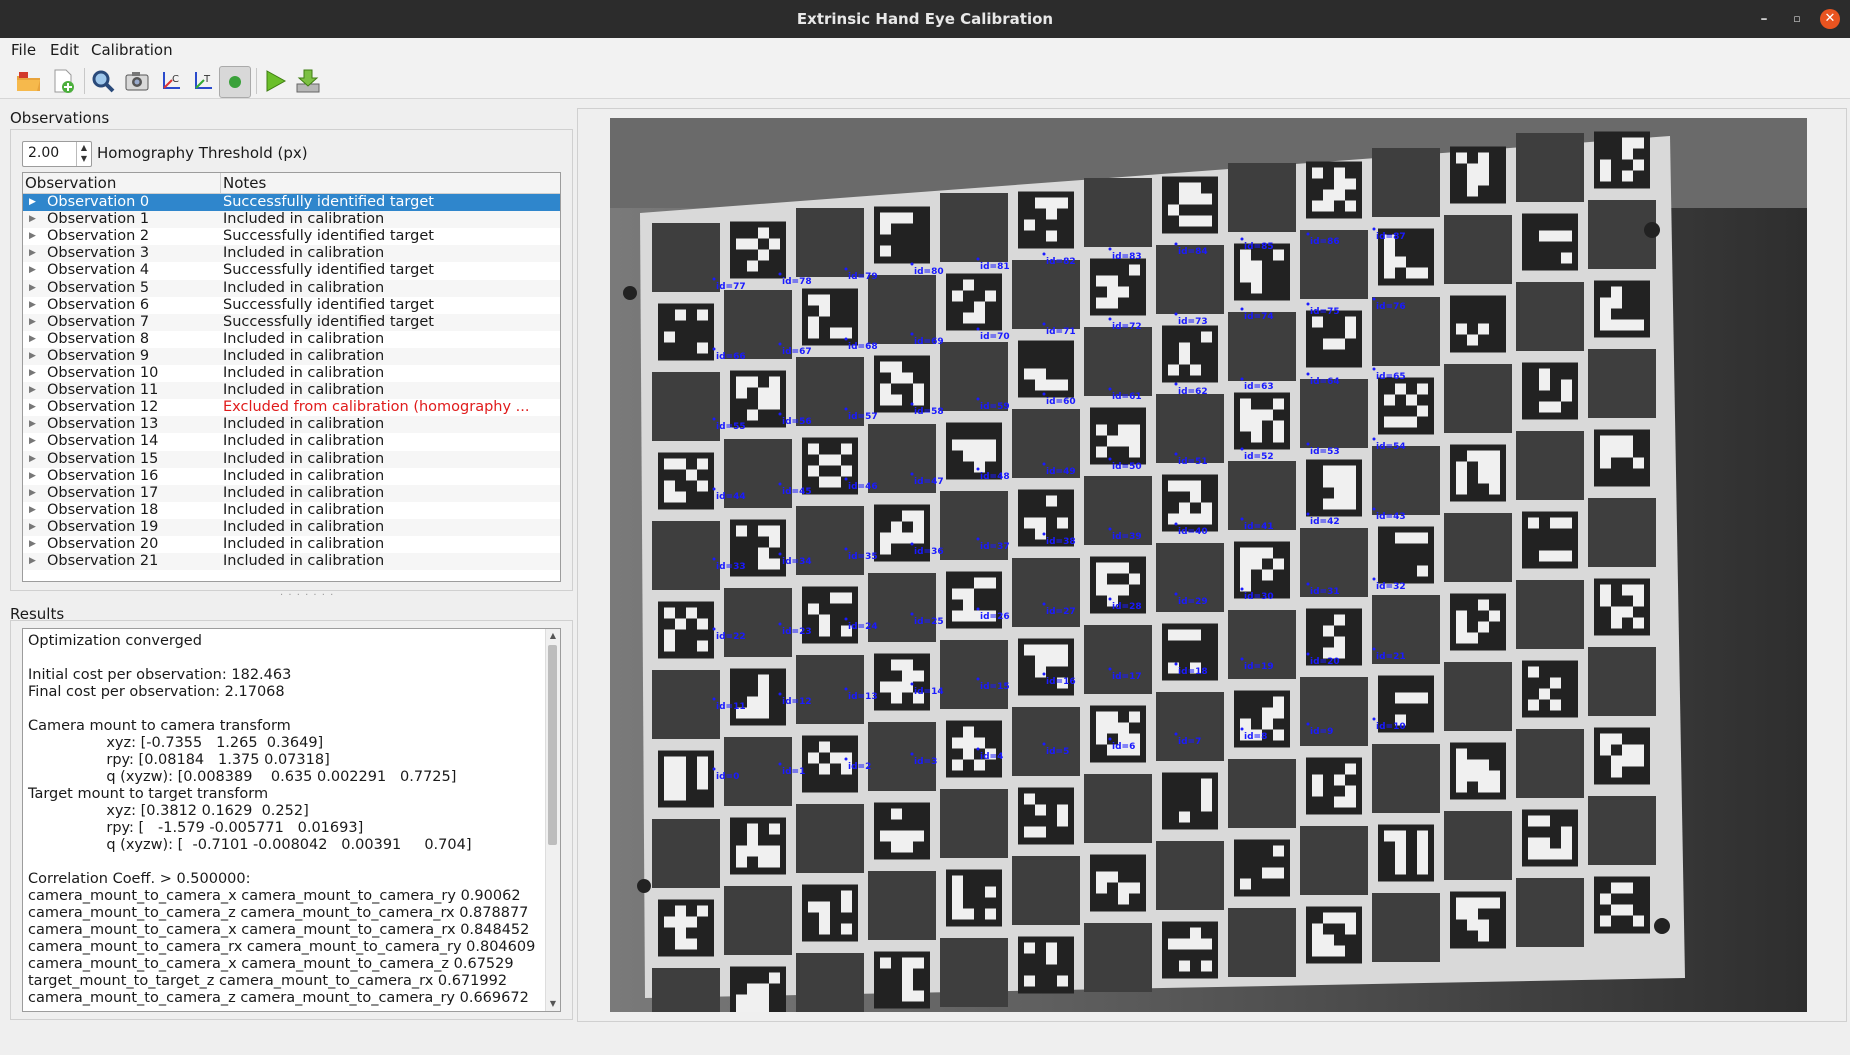 This screenshot has height=1055, width=1850. Describe the element at coordinates (291, 562) in the screenshot. I see `observation-row: ▶ Observation 21 Included in calibration` at that location.